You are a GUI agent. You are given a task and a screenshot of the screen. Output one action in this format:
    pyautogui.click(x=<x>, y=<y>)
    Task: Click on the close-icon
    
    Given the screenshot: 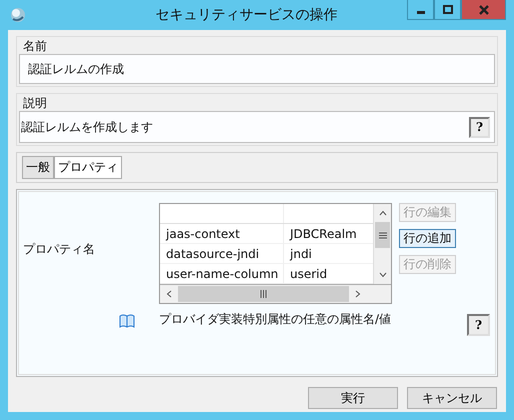 What is the action you would take?
    pyautogui.click(x=483, y=9)
    